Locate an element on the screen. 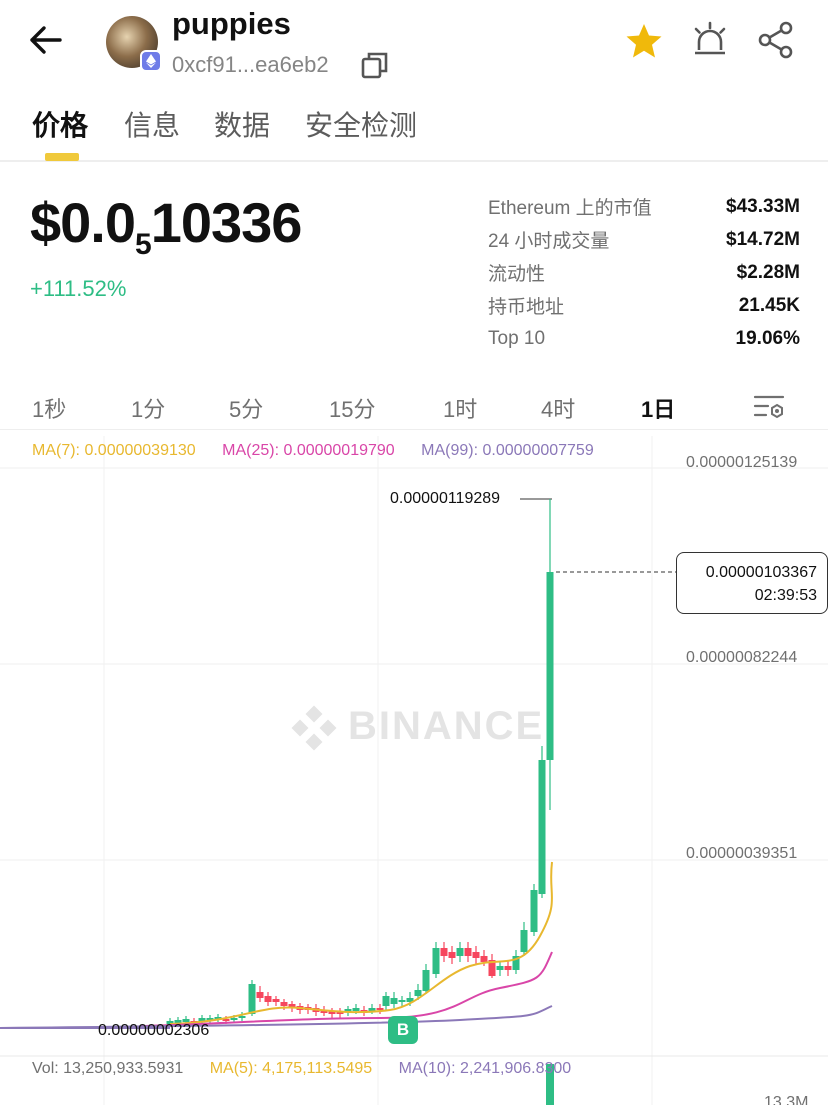 The image size is (828, 1105). interval-1s: 1秒 is located at coordinates (49, 408).